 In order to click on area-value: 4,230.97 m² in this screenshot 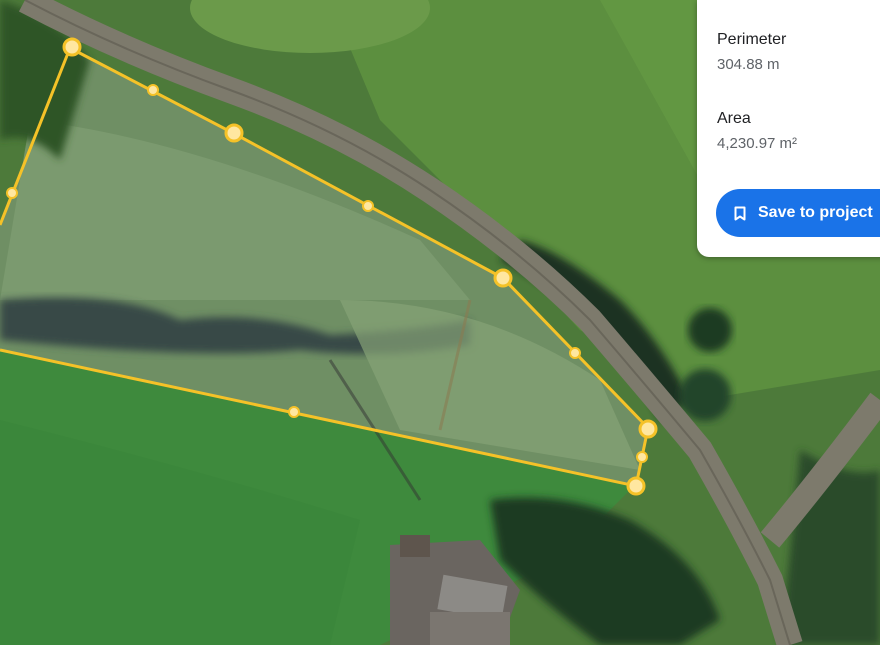, I will do `click(757, 143)`.